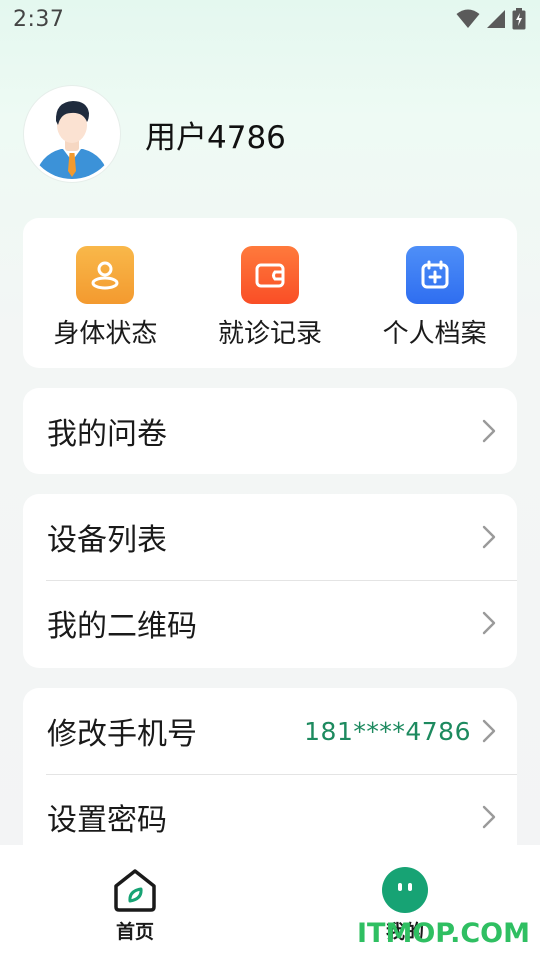 The height and width of the screenshot is (960, 540). I want to click on signal-icon, so click(496, 19).